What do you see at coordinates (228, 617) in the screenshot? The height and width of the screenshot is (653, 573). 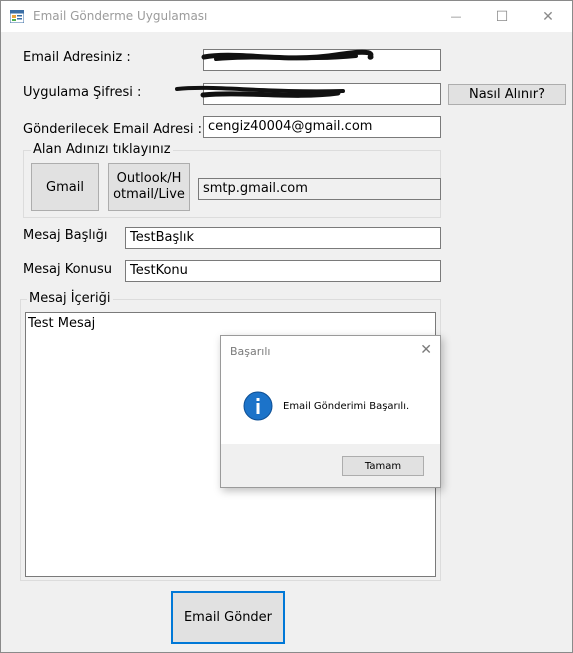 I see `send-email-button: Email Gönder` at bounding box center [228, 617].